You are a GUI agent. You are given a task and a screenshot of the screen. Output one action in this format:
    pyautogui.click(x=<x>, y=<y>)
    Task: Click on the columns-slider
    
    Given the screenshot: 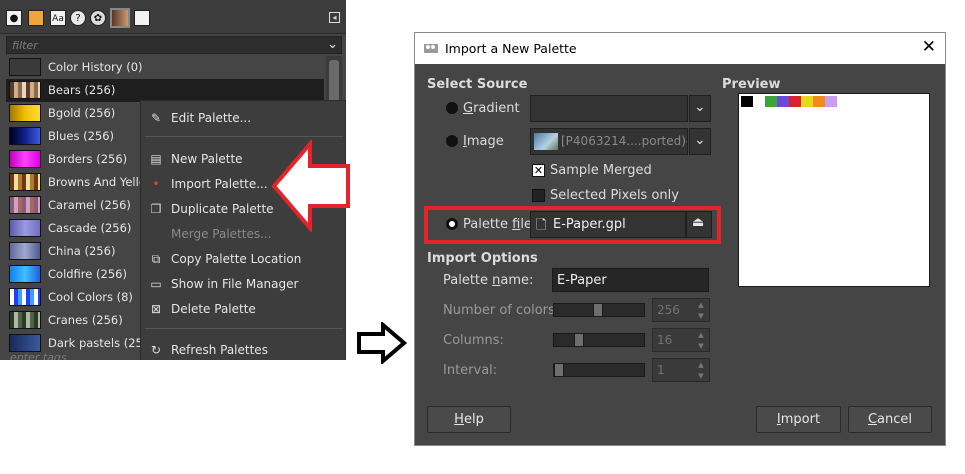 What is the action you would take?
    pyautogui.click(x=599, y=340)
    